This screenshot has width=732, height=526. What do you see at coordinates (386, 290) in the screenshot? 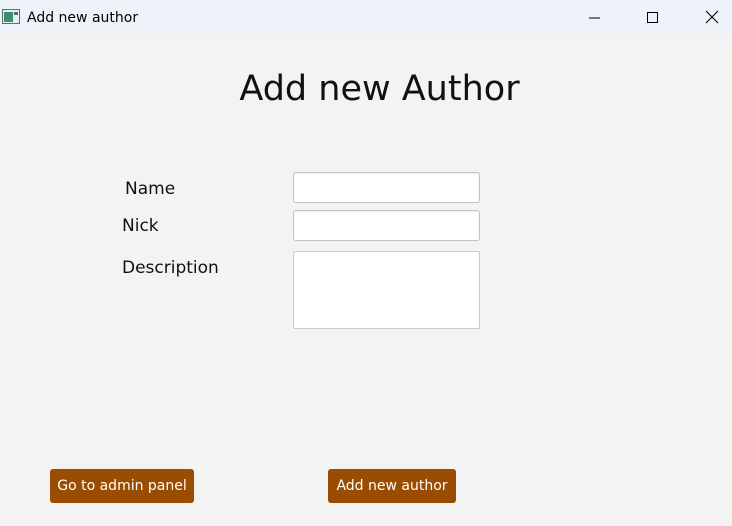
I see `description-field` at bounding box center [386, 290].